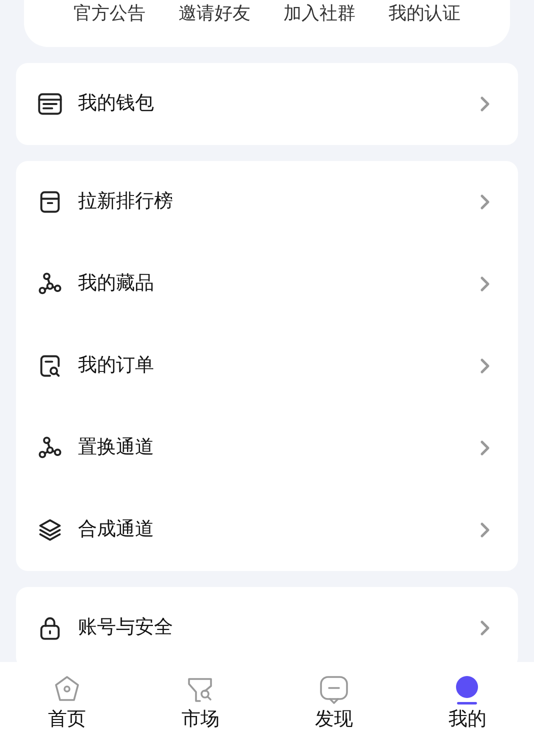 Image resolution: width=534 pixels, height=738 pixels. What do you see at coordinates (116, 284) in the screenshot?
I see `menu-label: 我的藏品` at bounding box center [116, 284].